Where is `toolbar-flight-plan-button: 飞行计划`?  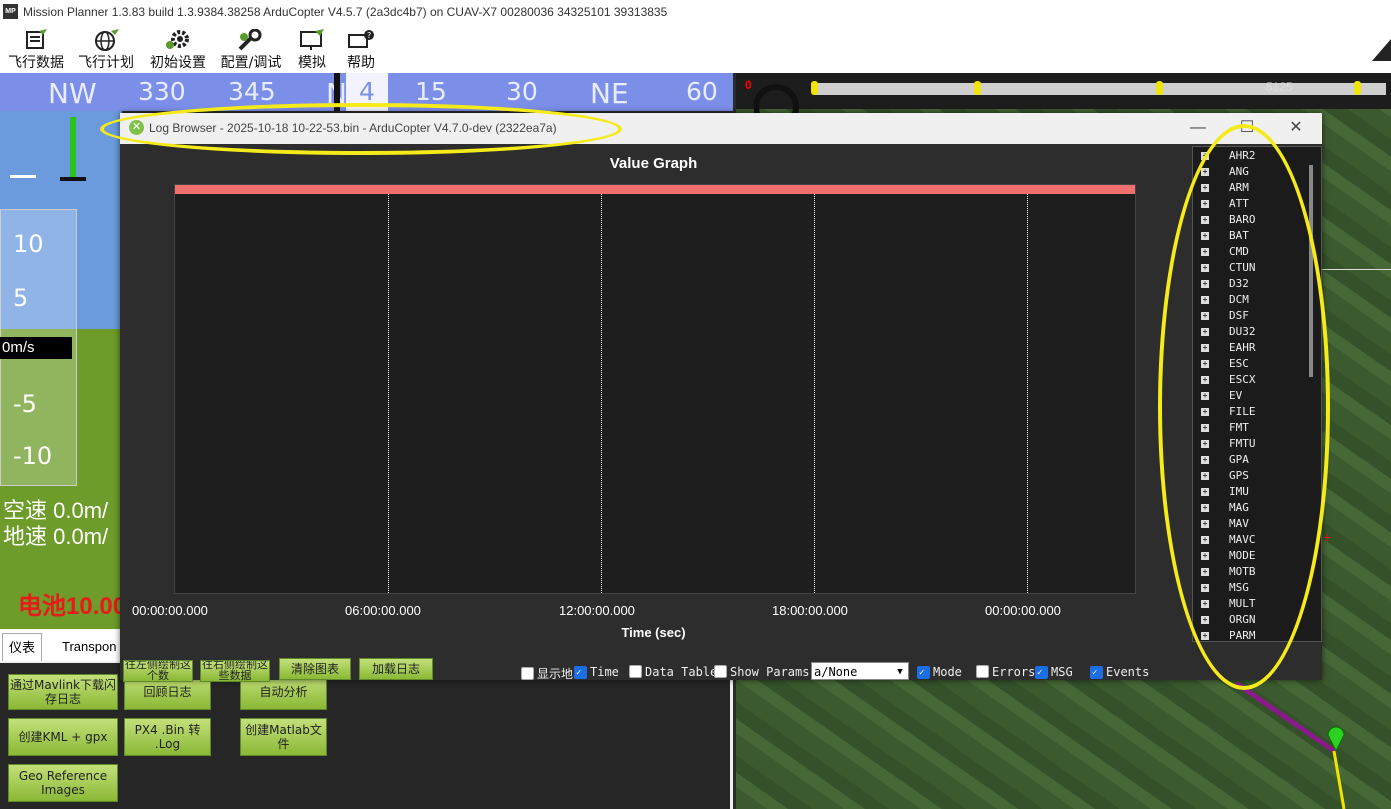
toolbar-flight-plan-button: 飞行计划 is located at coordinates (106, 49).